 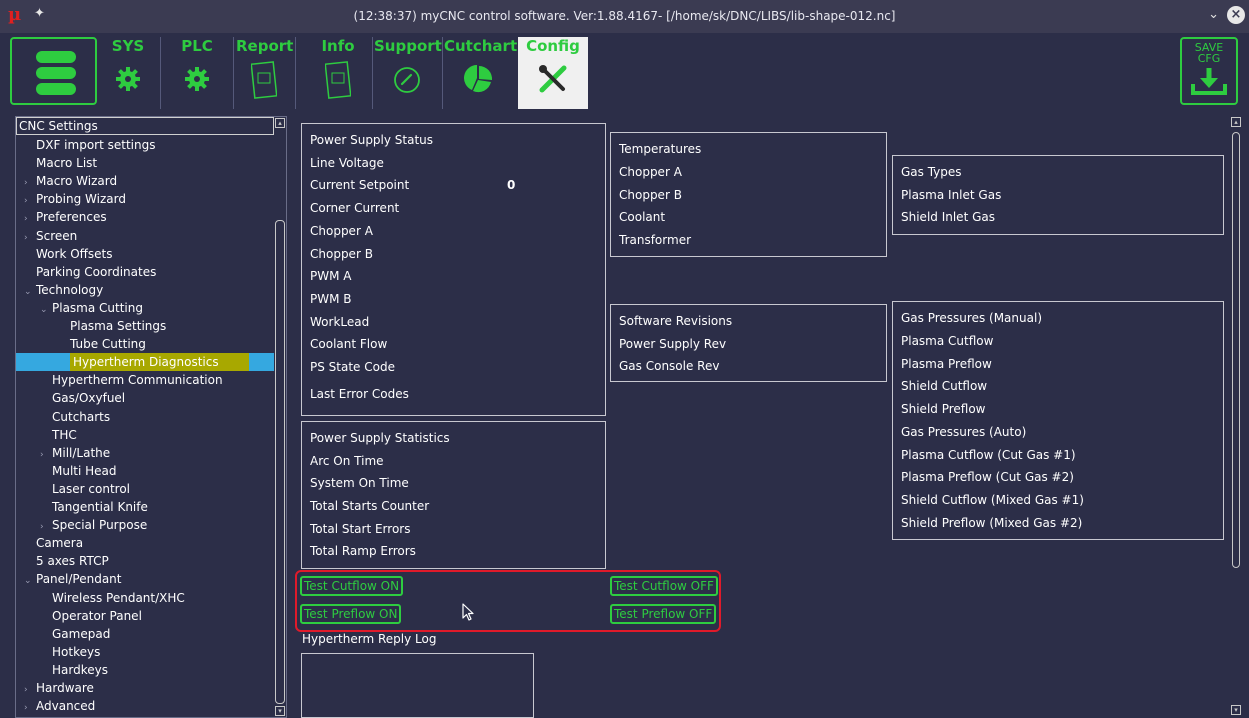 I want to click on tree-item: Gamepad, so click(x=75, y=634).